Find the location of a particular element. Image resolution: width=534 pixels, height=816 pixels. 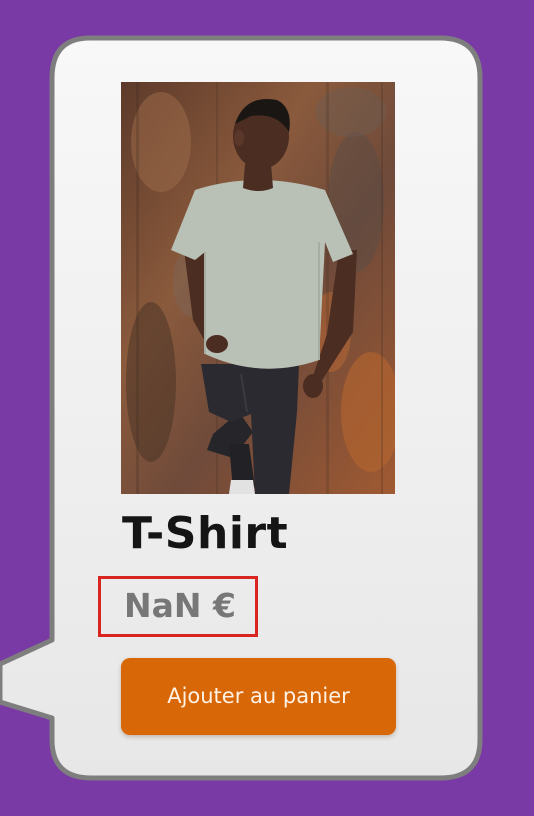

product-name: T-Shirt is located at coordinates (205, 533).